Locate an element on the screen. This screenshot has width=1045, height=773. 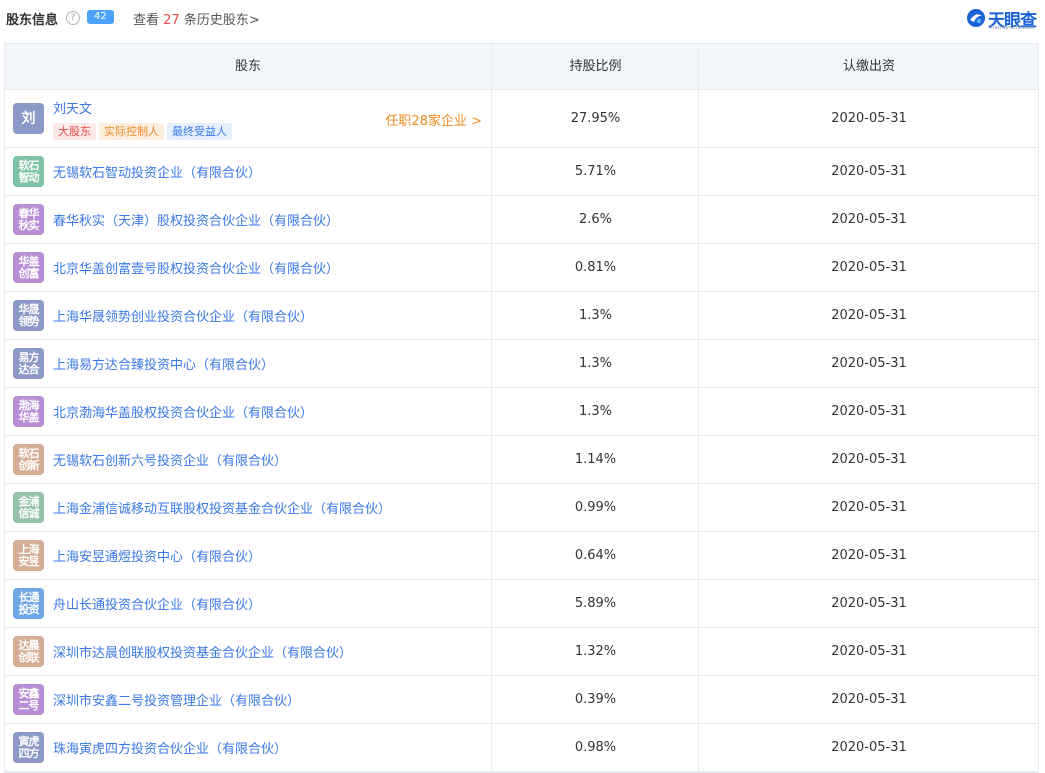
avatar: 华晟 领势 is located at coordinates (28, 315).